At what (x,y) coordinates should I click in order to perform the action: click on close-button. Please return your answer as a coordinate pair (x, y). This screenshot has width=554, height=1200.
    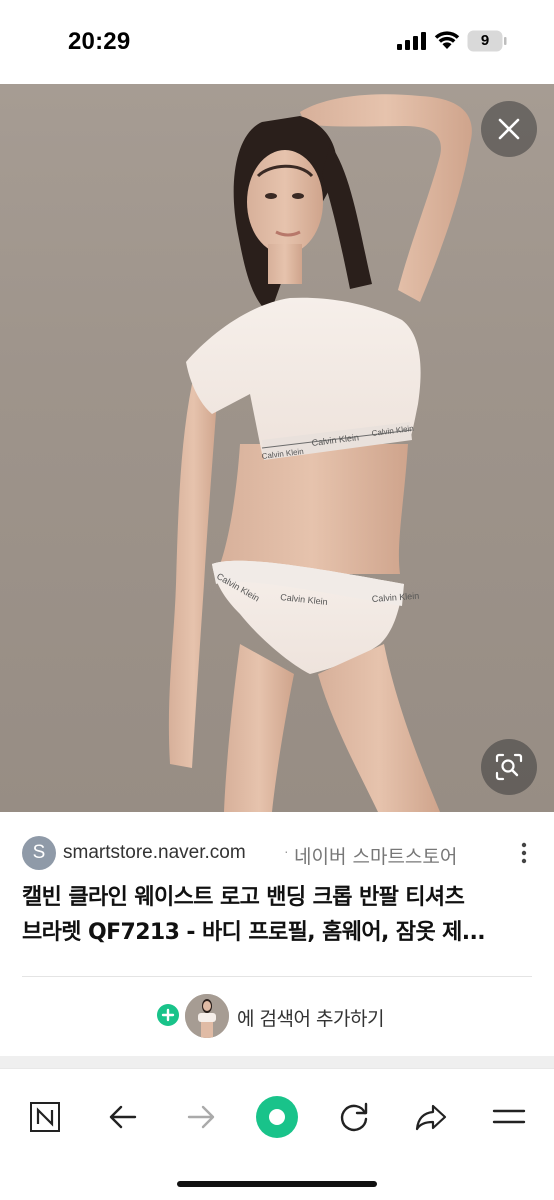
    Looking at the image, I should click on (509, 129).